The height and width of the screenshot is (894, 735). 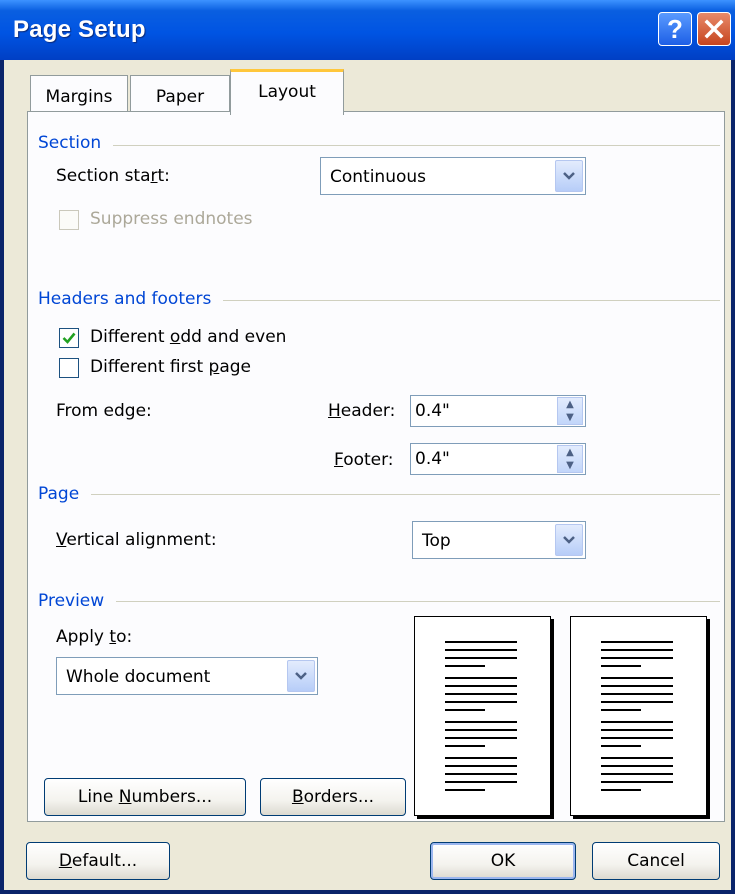 I want to click on tab-margins: Margins, so click(x=79, y=94).